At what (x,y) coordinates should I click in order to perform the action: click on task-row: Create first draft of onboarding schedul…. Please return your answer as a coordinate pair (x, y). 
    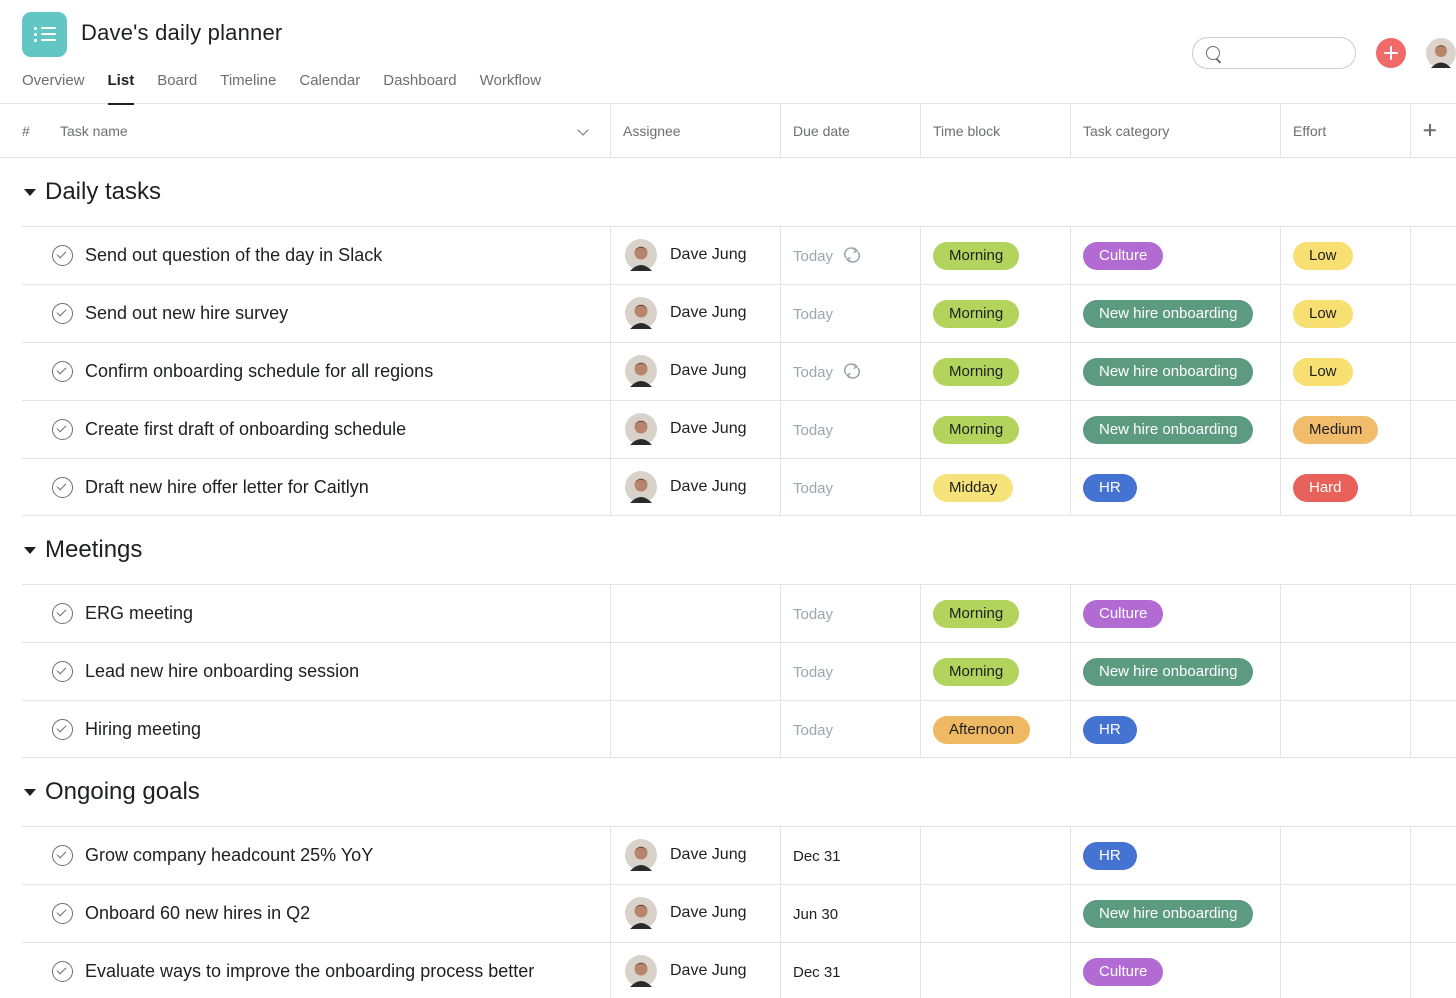
    Looking at the image, I should click on (739, 429).